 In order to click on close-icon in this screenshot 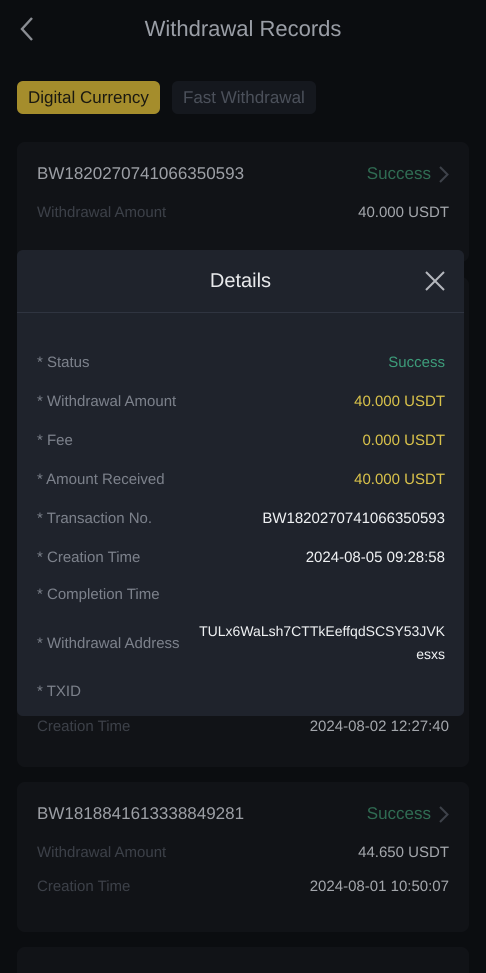, I will do `click(435, 281)`.